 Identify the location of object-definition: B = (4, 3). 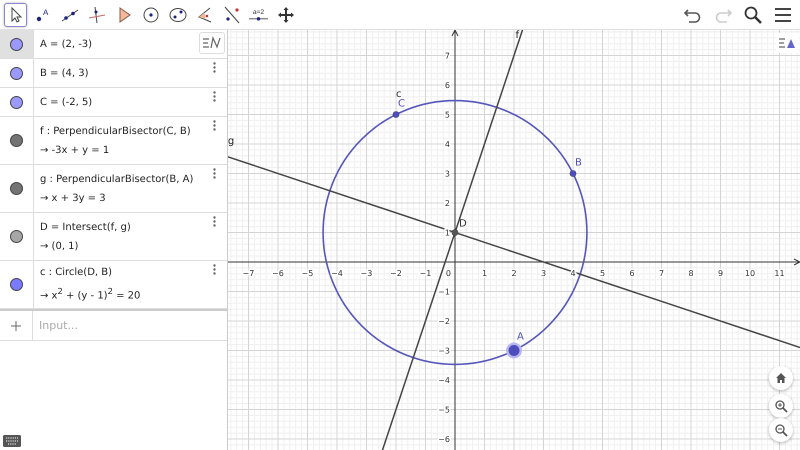
(64, 73).